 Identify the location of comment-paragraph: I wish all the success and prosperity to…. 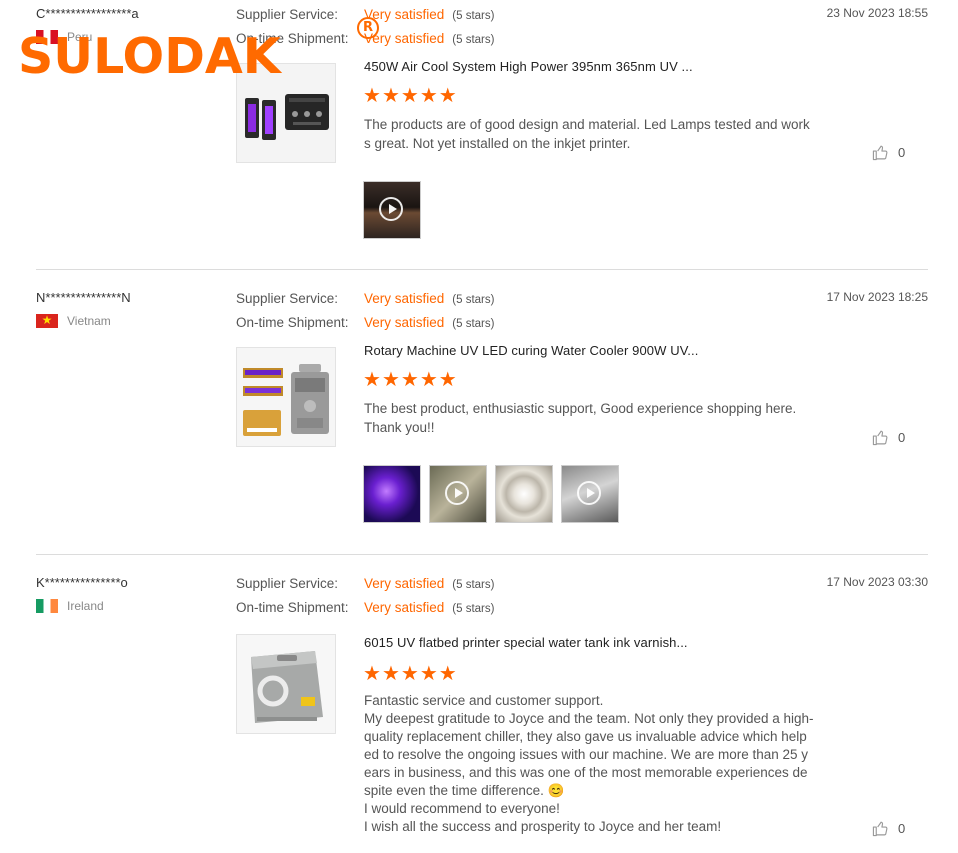
(543, 826).